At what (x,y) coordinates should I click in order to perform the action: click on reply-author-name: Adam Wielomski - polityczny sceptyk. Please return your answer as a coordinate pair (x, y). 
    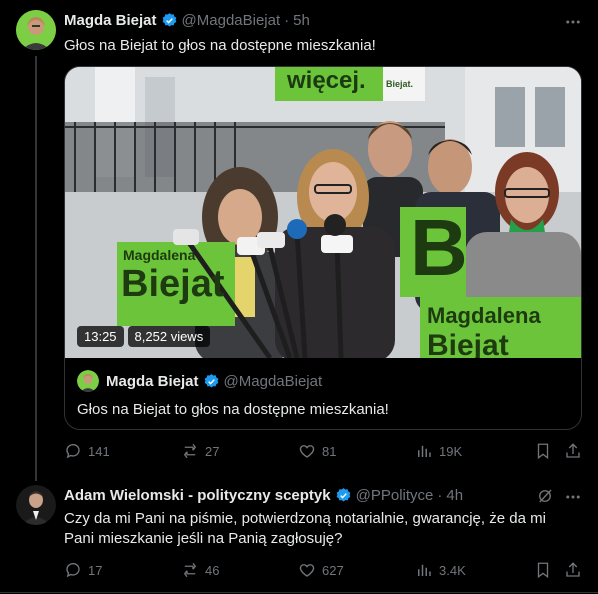
    Looking at the image, I should click on (197, 495).